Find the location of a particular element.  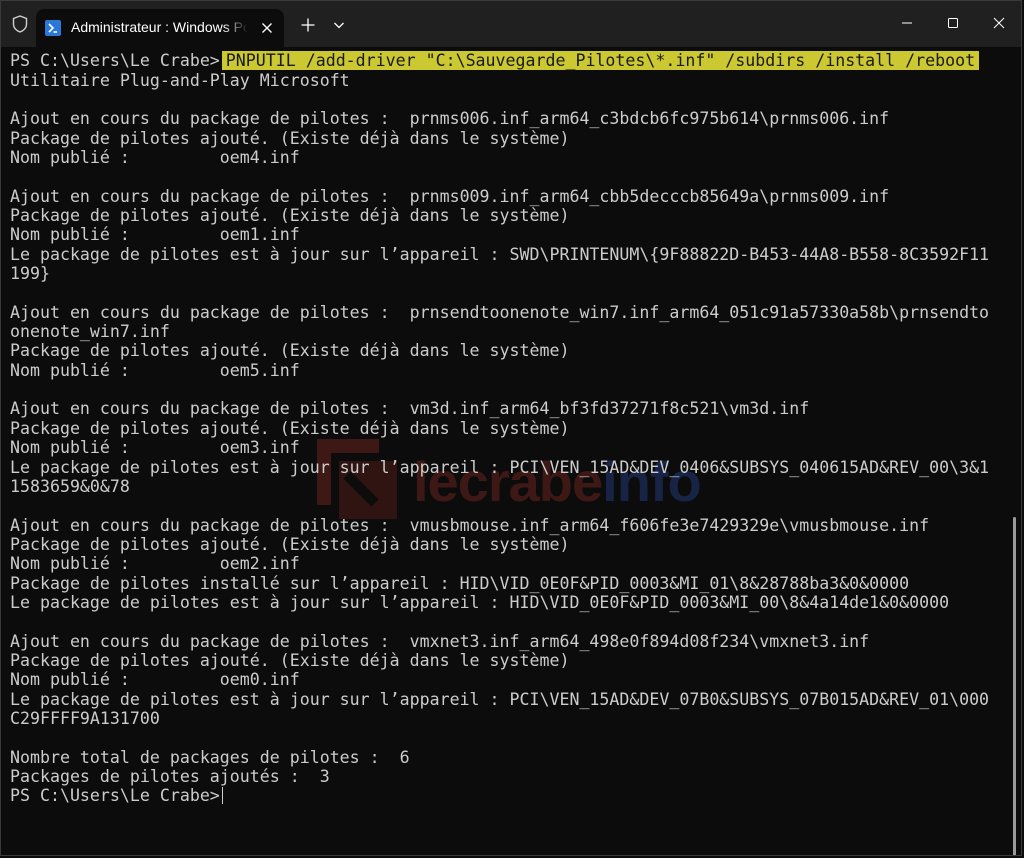

output-line: Nom publié : oem0.inf is located at coordinates (155, 680).